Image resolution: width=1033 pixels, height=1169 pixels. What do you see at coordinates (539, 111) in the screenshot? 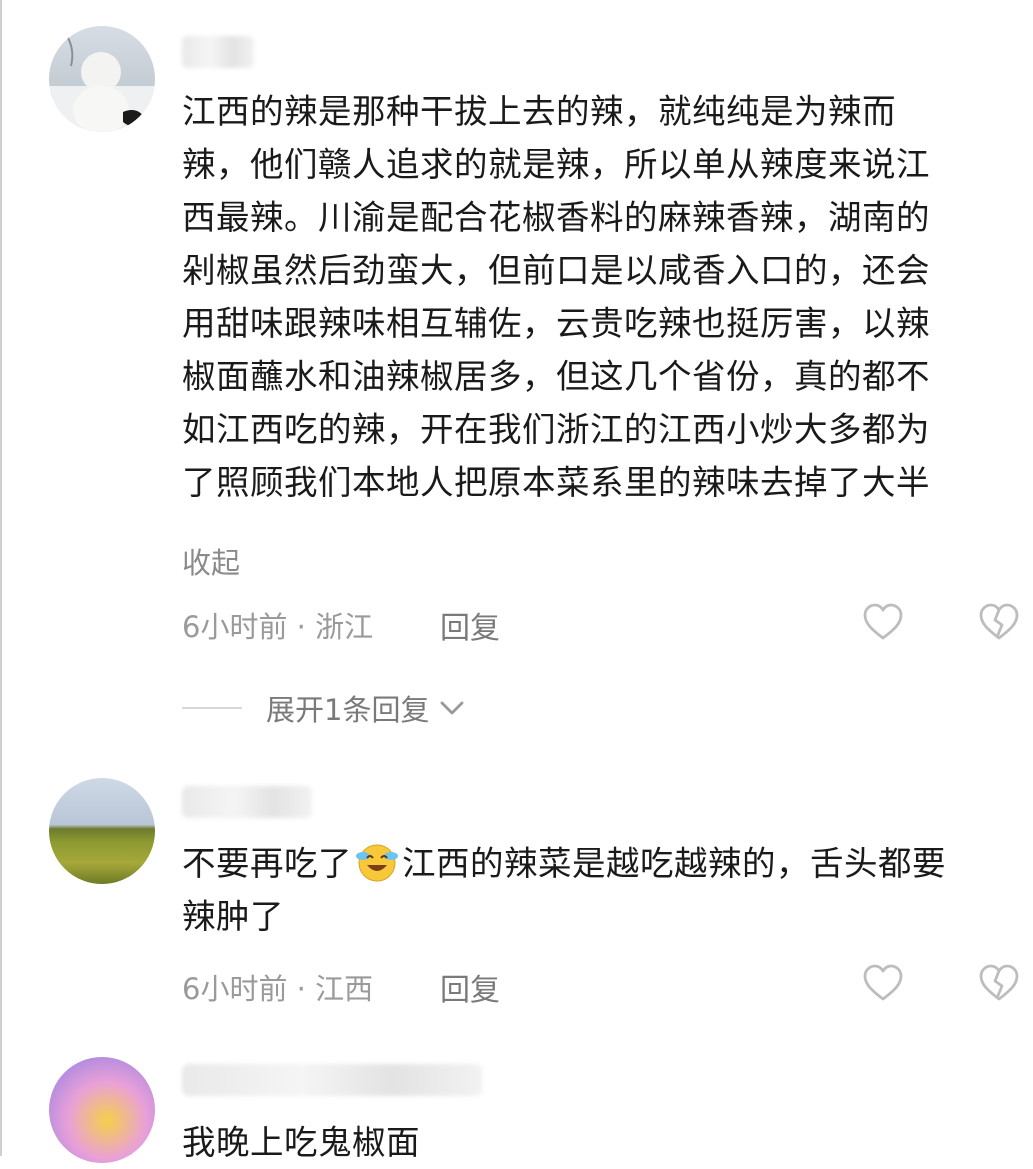
I see `comment-line: 江西的辣是那种干拔上去的辣，就纯纯是为辣而` at bounding box center [539, 111].